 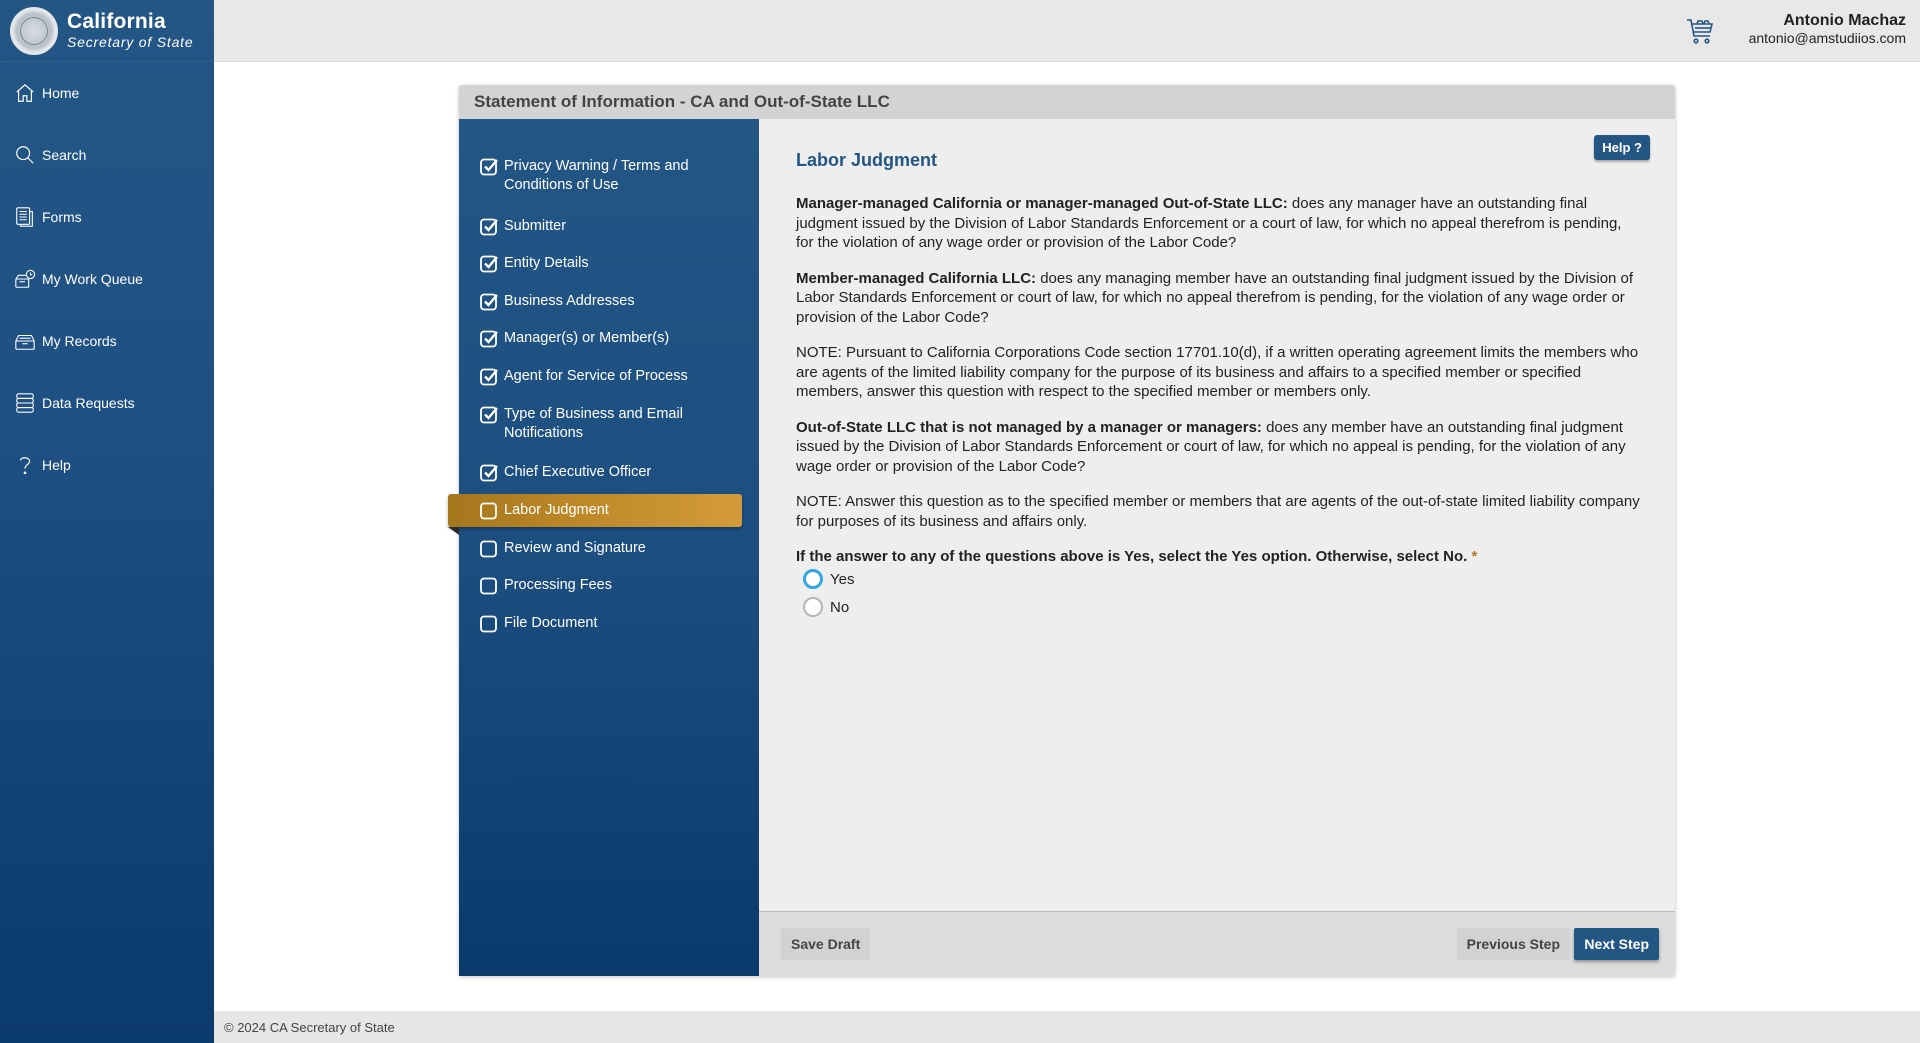 I want to click on cart-button, so click(x=1700, y=31).